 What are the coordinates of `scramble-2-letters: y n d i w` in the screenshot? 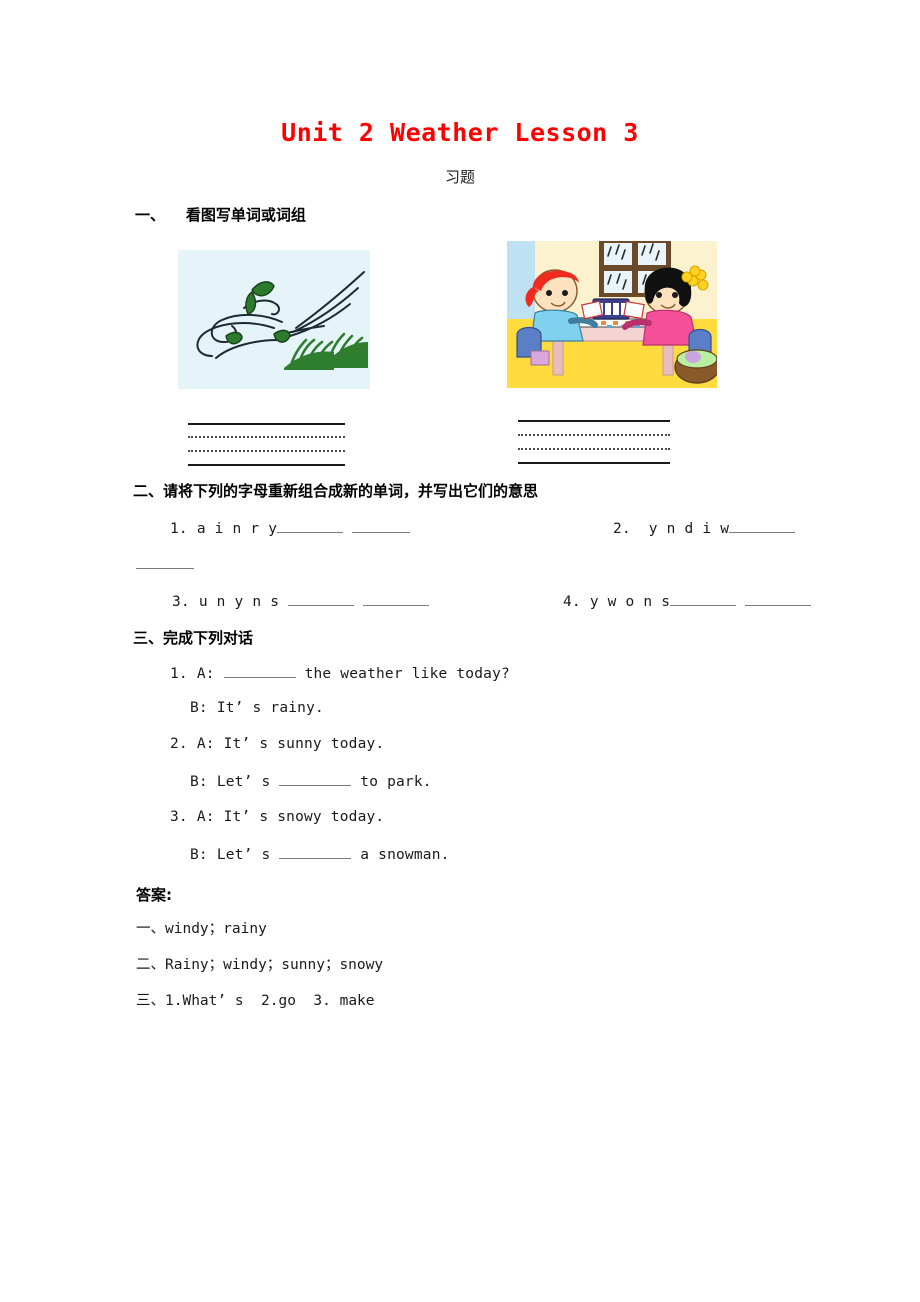 It's located at (689, 529).